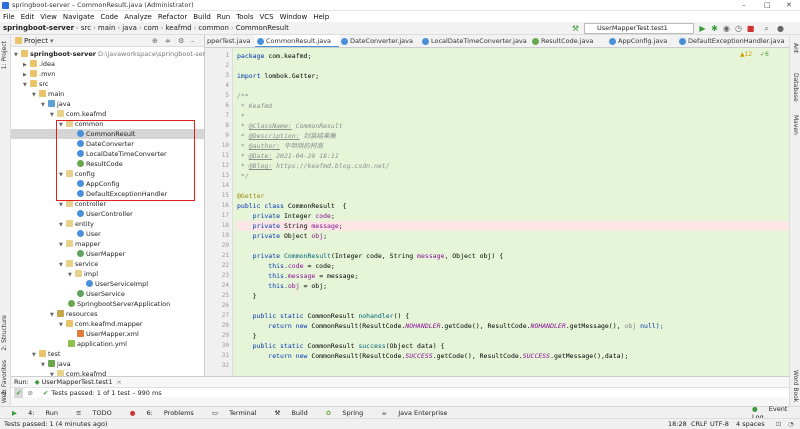 The width and height of the screenshot is (800, 429). Describe the element at coordinates (4, 396) in the screenshot. I see `web-tool-tab: Web` at that location.